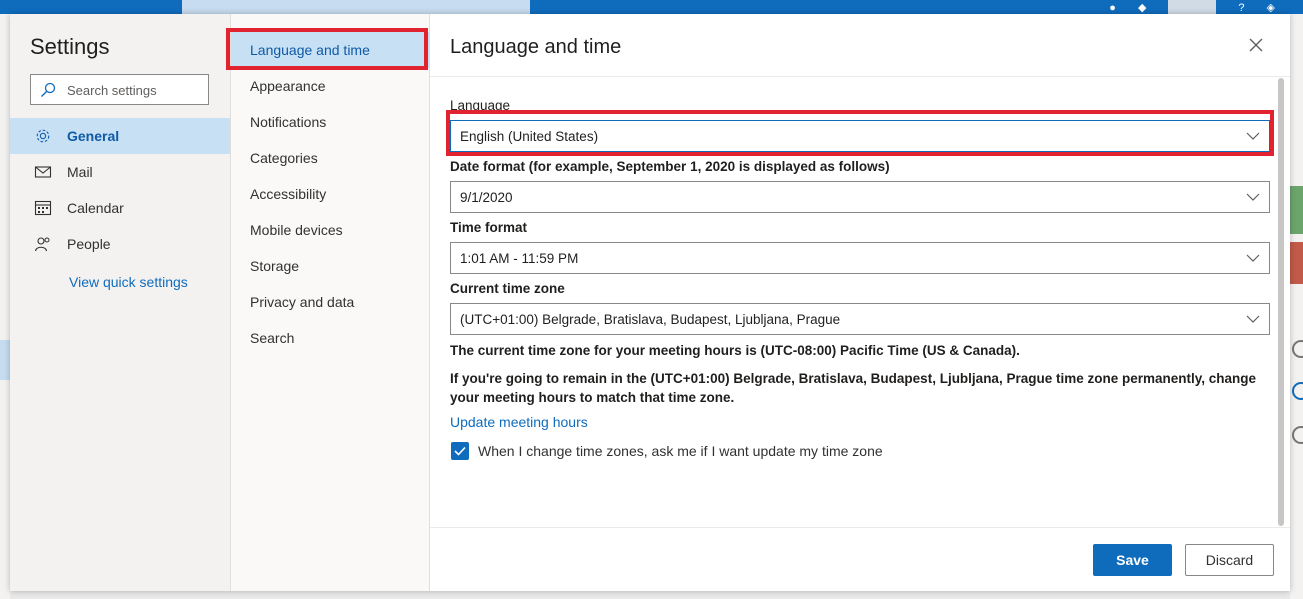  What do you see at coordinates (860, 527) in the screenshot?
I see `footer-divider` at bounding box center [860, 527].